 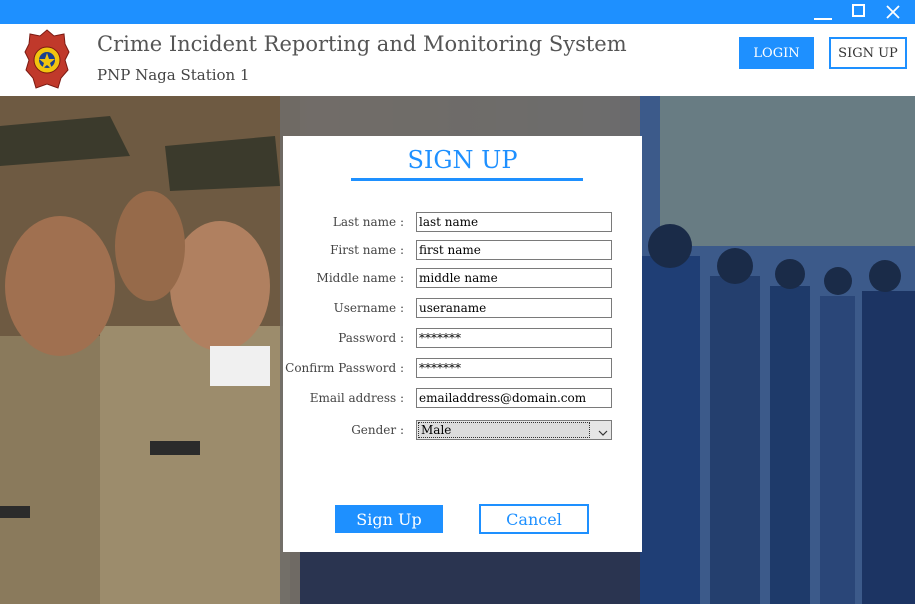 I want to click on gender-label: Gender :, so click(x=377, y=430).